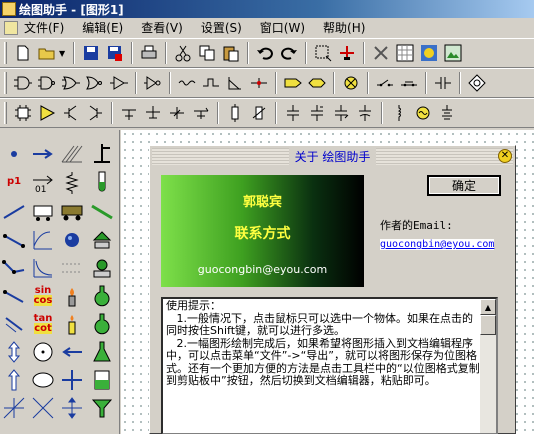  I want to click on menu-edit: 编辑(E), so click(102, 27).